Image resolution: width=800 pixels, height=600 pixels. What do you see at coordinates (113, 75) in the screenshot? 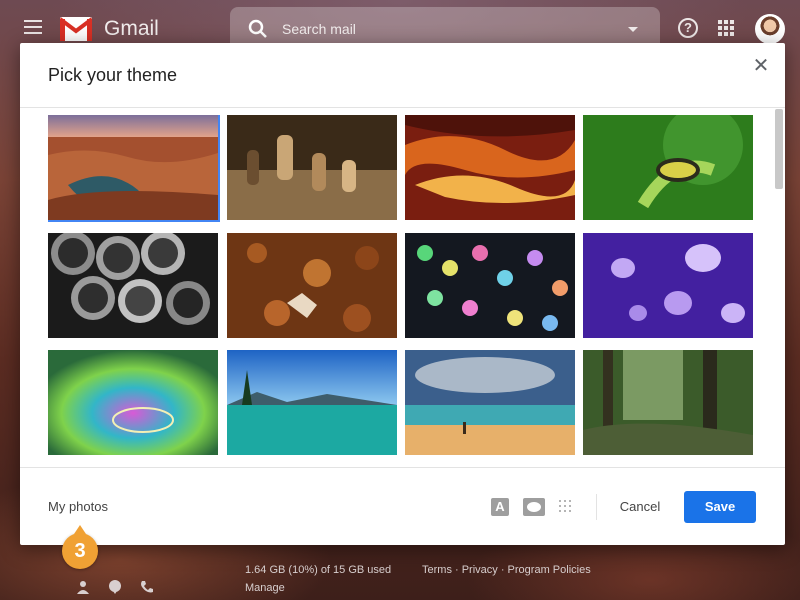
I see `dialog-title: Pick your theme` at bounding box center [113, 75].